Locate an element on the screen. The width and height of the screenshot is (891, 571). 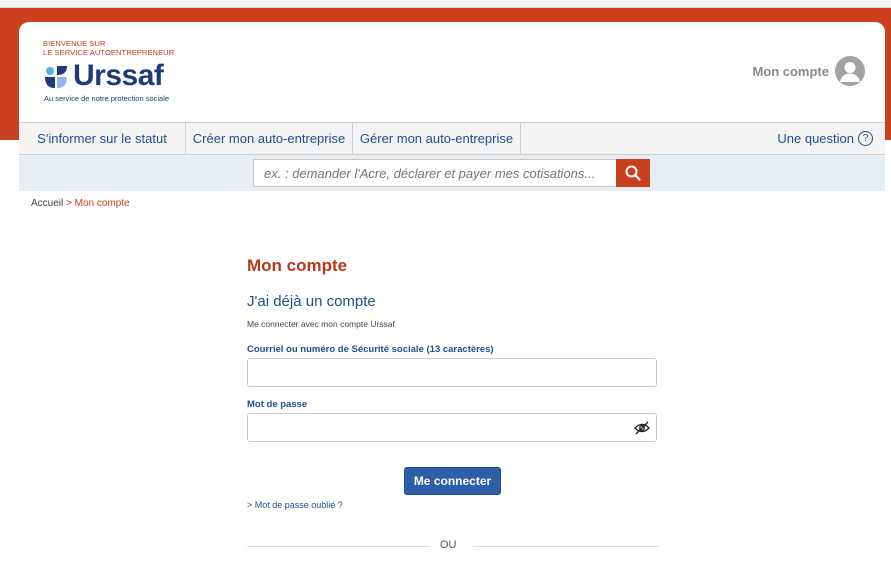
login-description: Me connecter avec mon compte Urssaf is located at coordinates (321, 324).